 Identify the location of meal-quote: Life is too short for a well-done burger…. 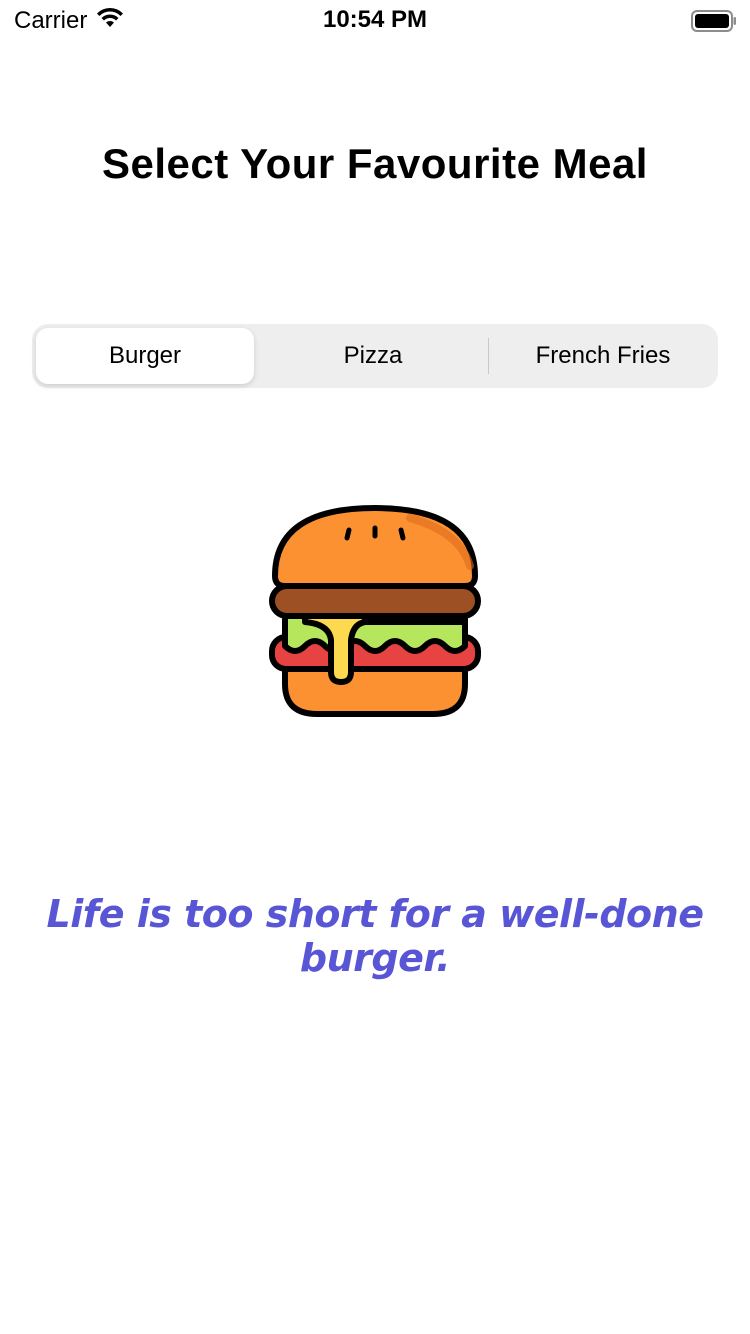
(375, 936).